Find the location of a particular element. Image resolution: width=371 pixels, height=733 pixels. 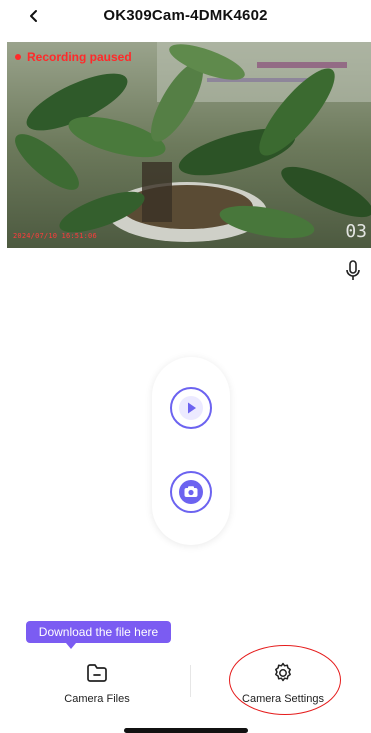

snapshot-button is located at coordinates (191, 492).